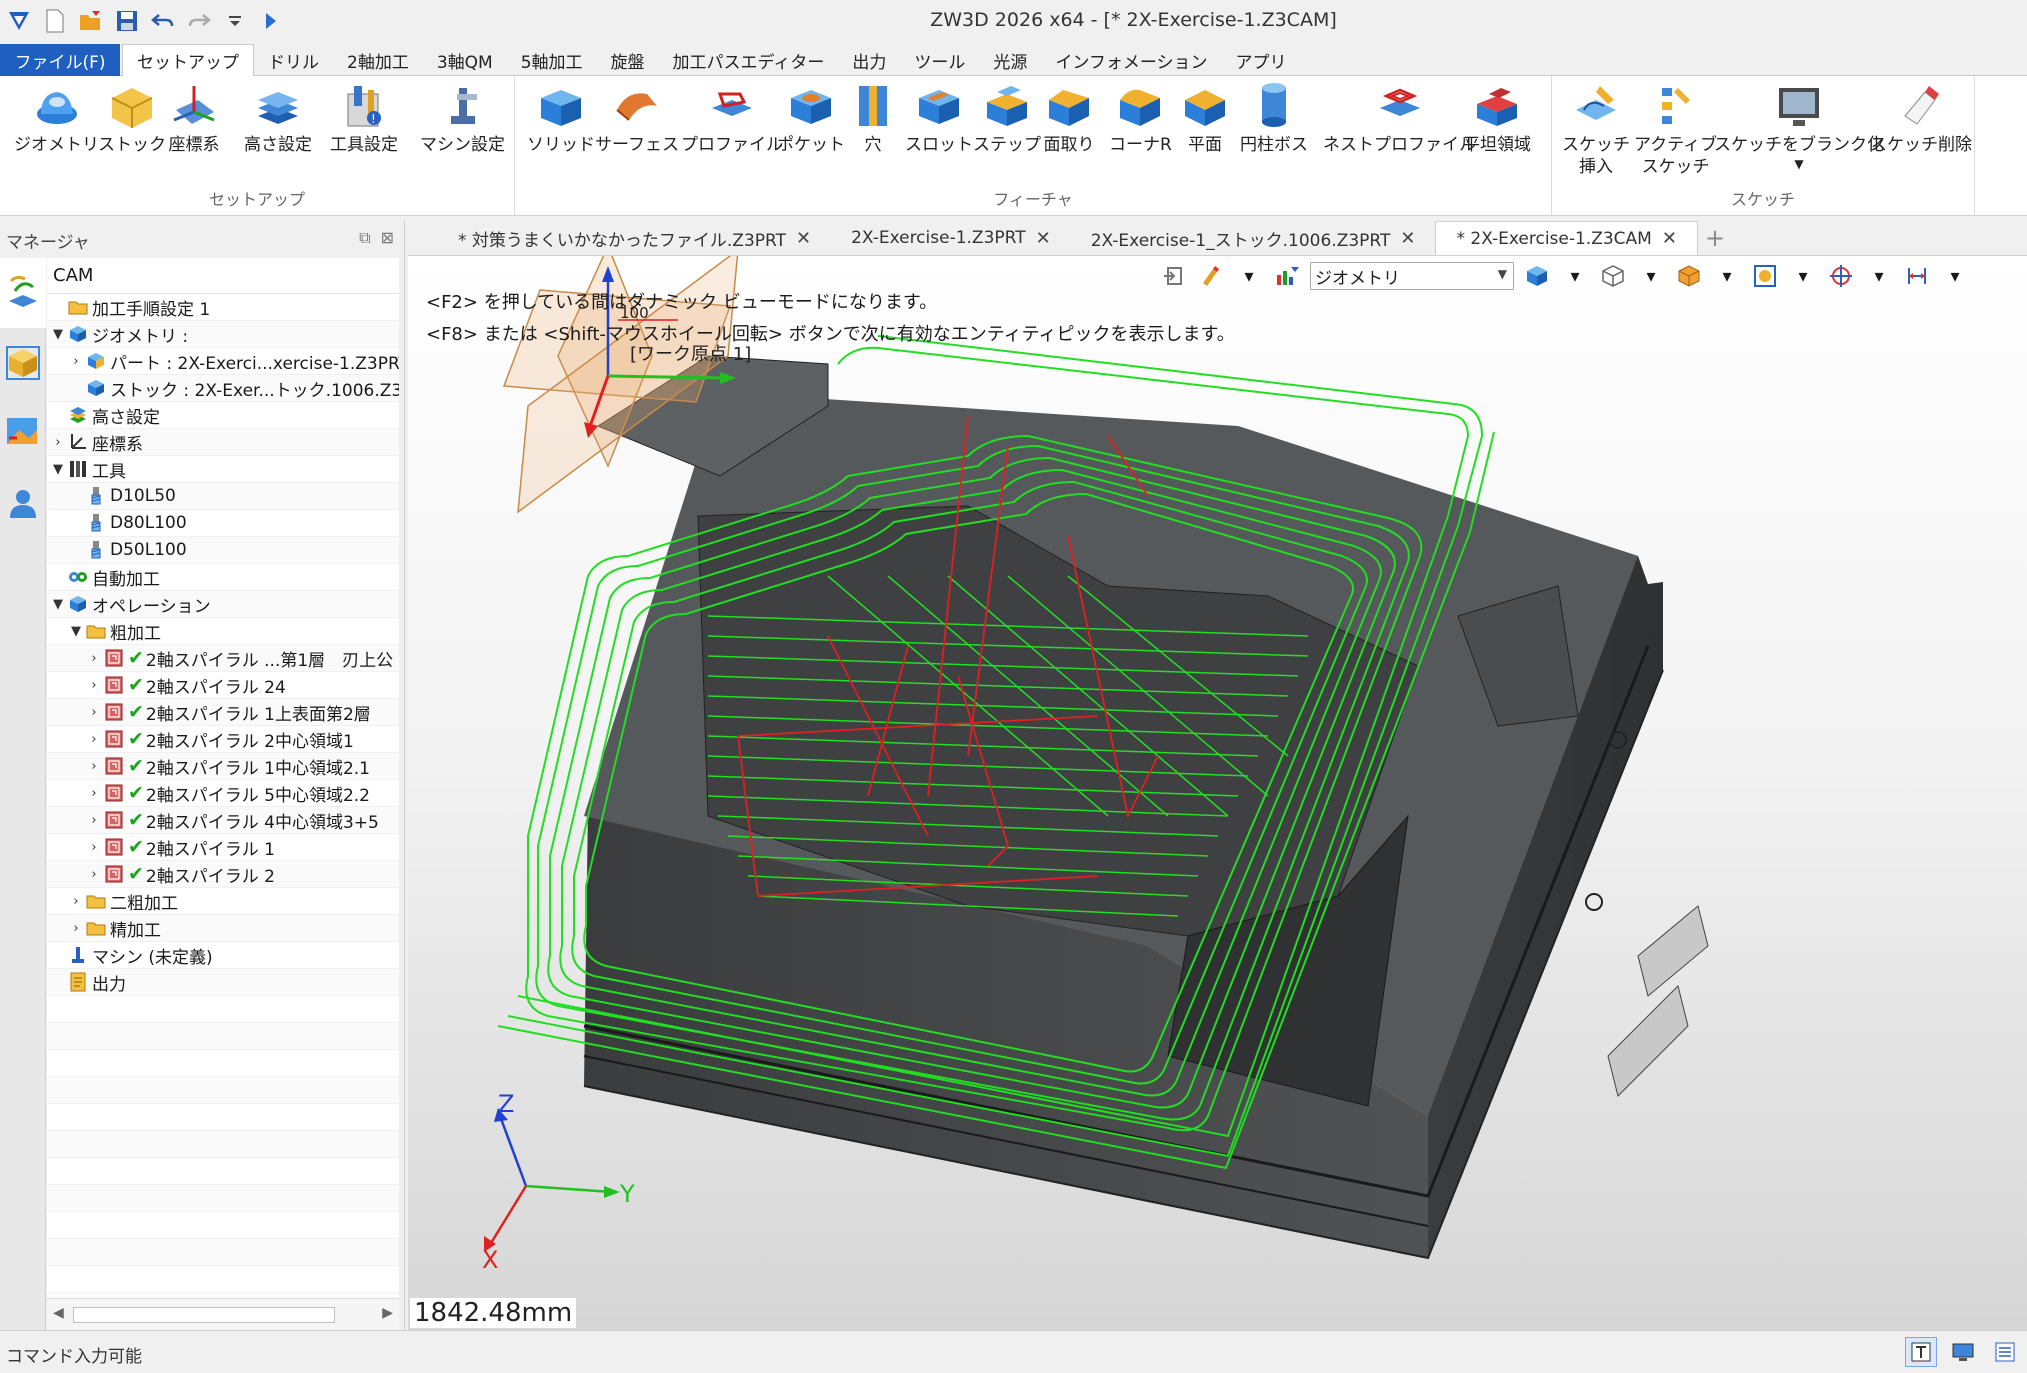 This screenshot has width=2027, height=1373. Describe the element at coordinates (132, 118) in the screenshot. I see `stock-button: ストック` at that location.